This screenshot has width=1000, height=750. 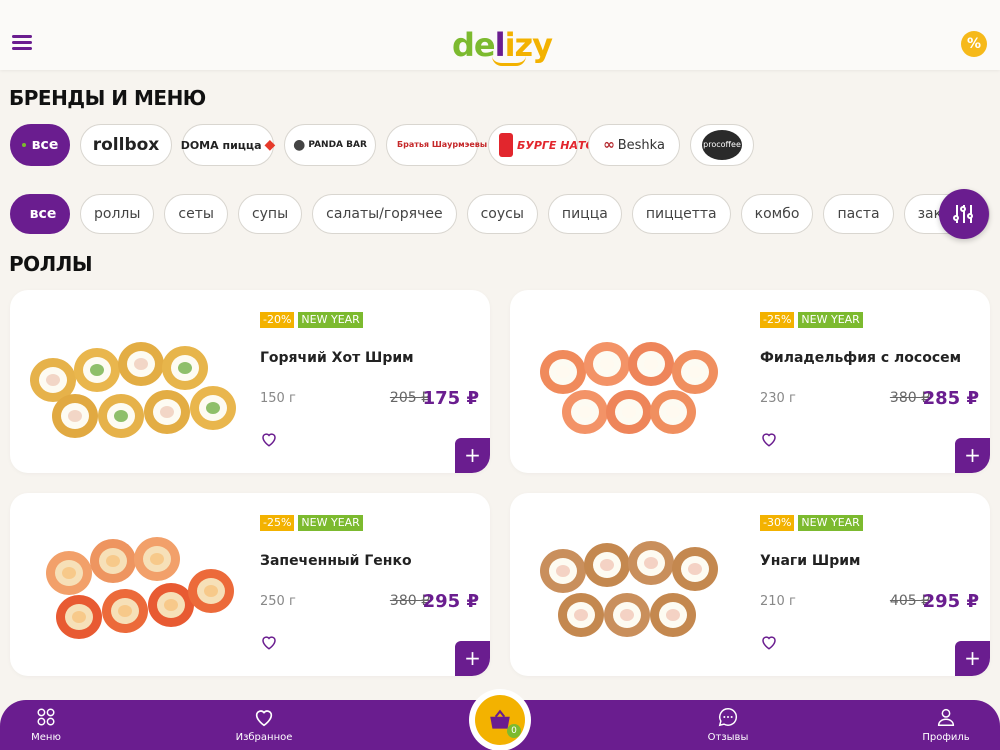 What do you see at coordinates (270, 214) in the screenshot?
I see `category-pill-soups: супы` at bounding box center [270, 214].